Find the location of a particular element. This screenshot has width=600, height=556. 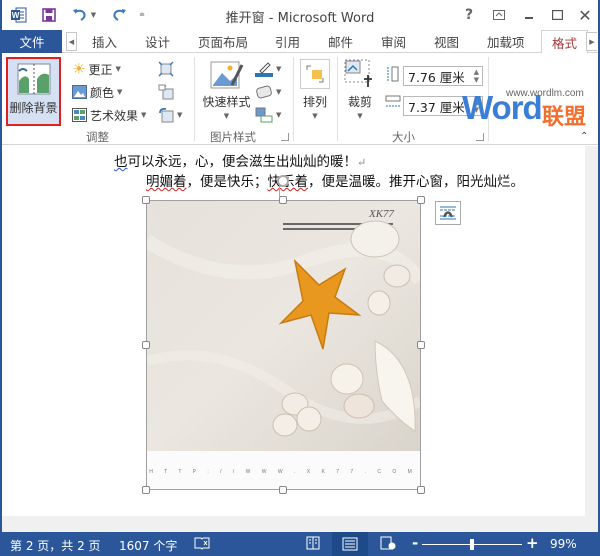

change-picture-icon is located at coordinates (166, 92).